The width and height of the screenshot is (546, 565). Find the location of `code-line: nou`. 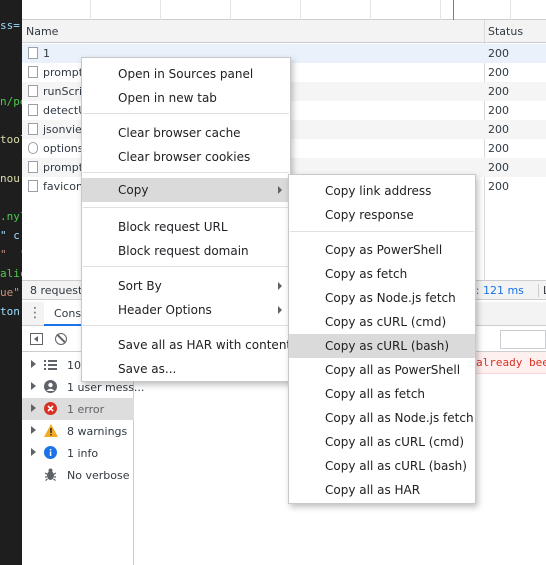

code-line: nou is located at coordinates (10, 178).